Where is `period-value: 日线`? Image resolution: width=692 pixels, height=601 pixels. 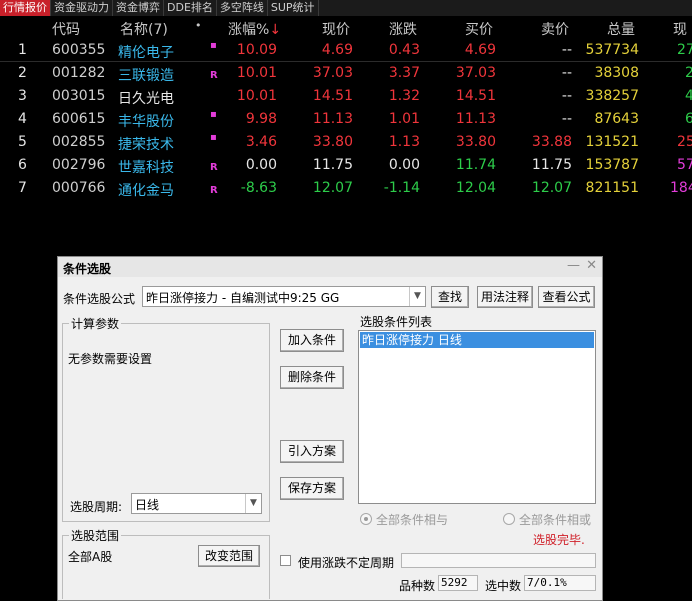
period-value: 日线 is located at coordinates (147, 505).